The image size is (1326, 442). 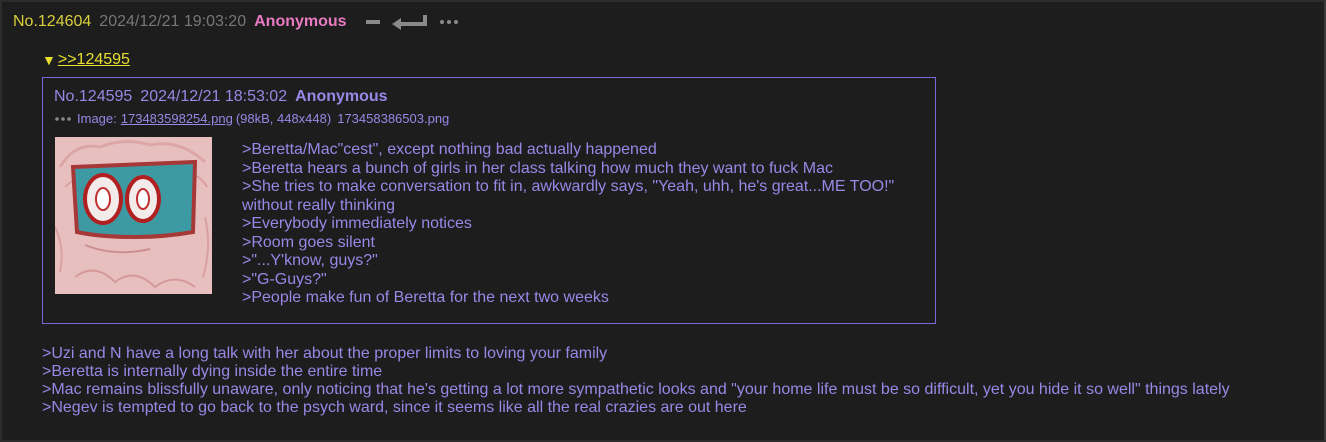 What do you see at coordinates (49, 60) in the screenshot?
I see `collapse-triangle-icon: ▼` at bounding box center [49, 60].